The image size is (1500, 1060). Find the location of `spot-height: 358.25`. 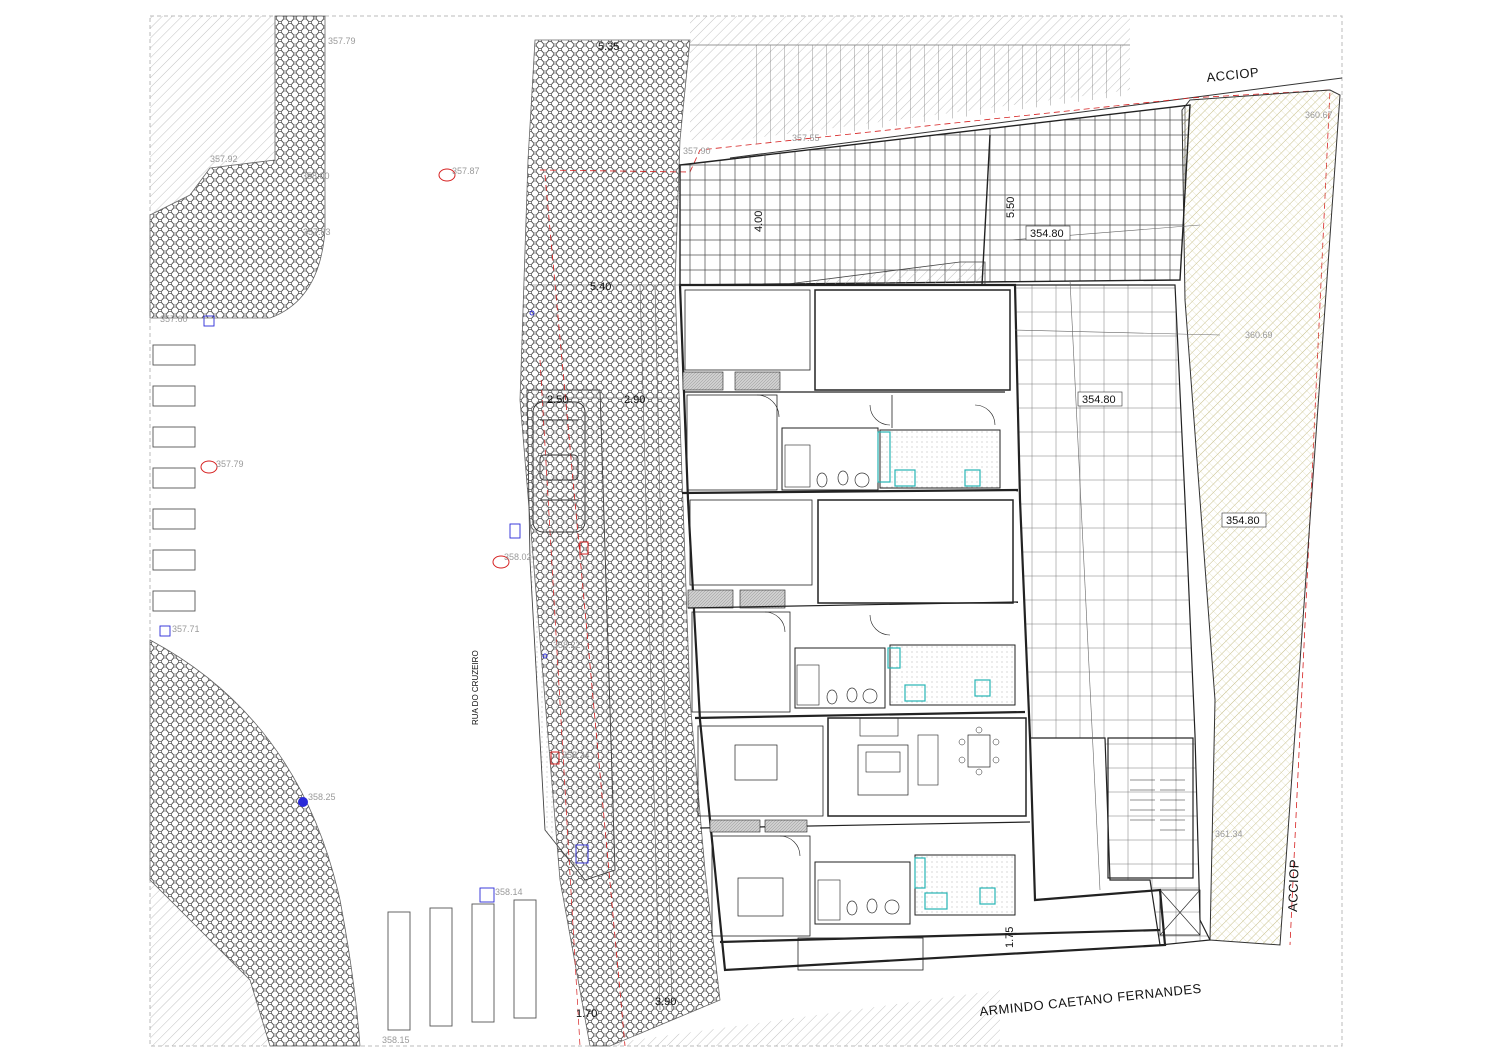

spot-height: 358.25 is located at coordinates (322, 797).